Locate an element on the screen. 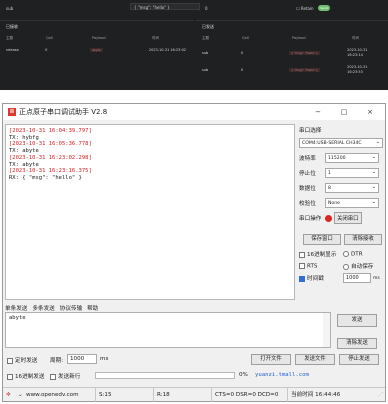  chevron-down-icon: ⌄ is located at coordinates (19, 395).